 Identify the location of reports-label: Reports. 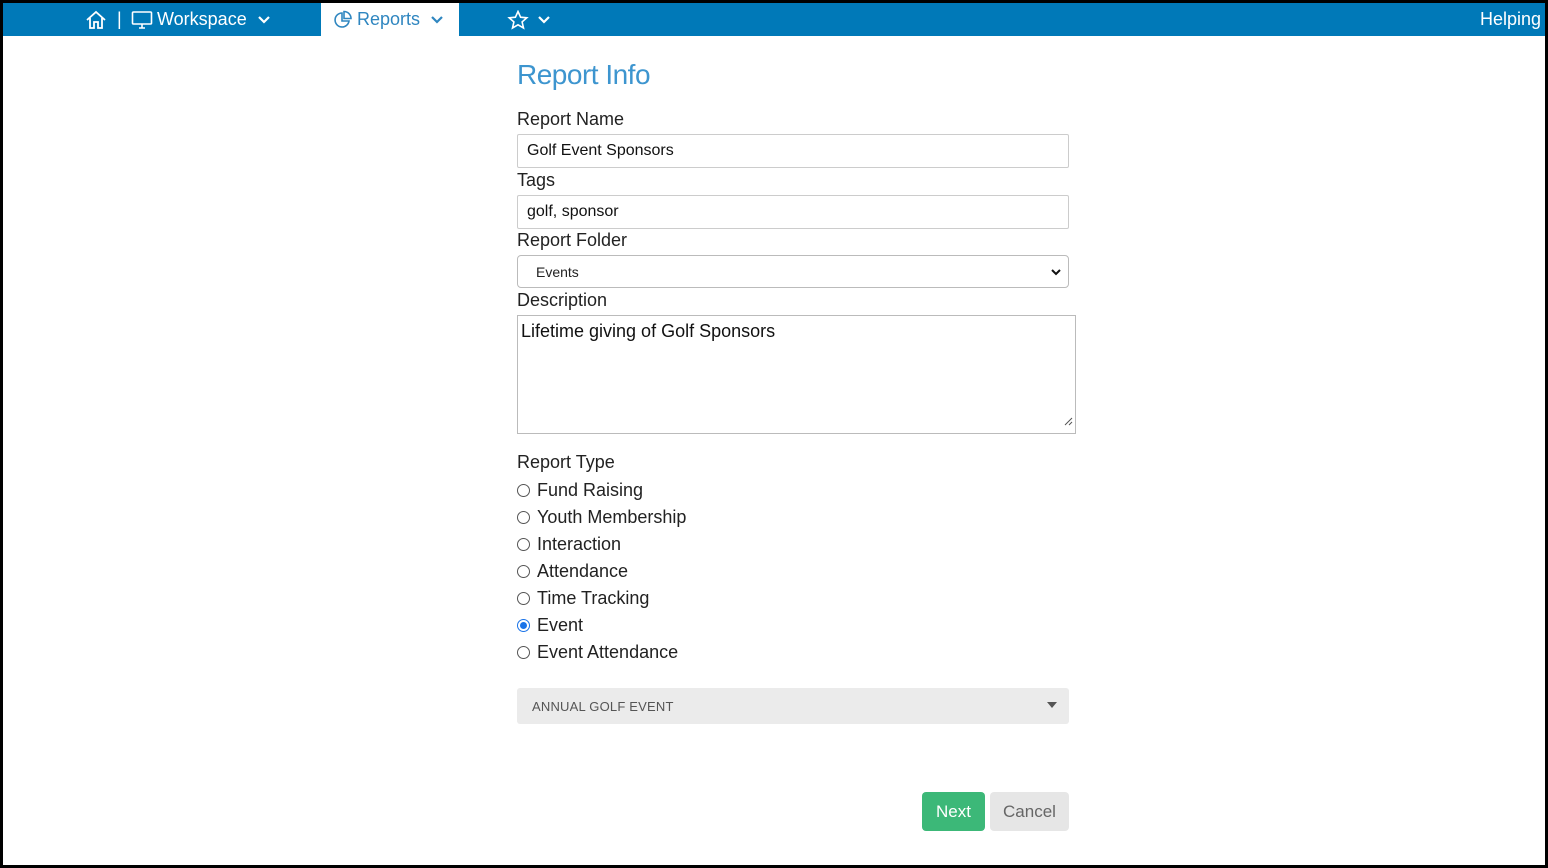
(389, 19).